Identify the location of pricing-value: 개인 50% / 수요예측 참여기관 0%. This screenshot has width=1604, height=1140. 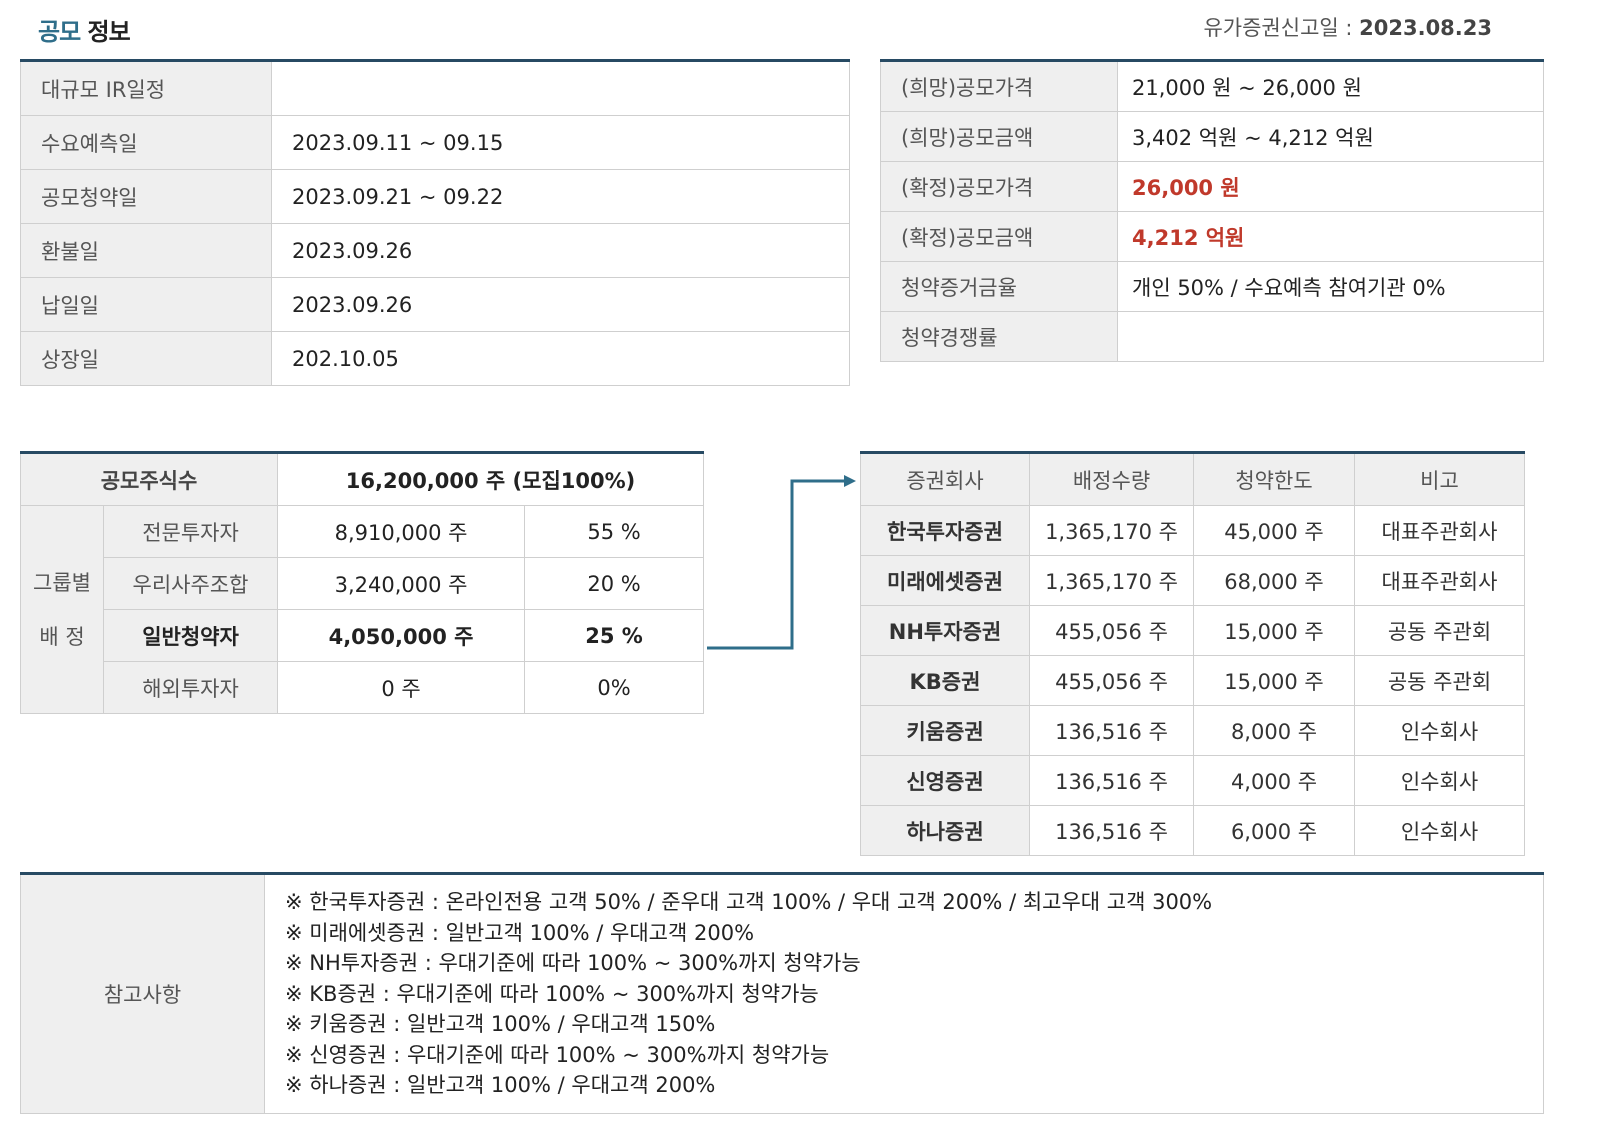
(1330, 286).